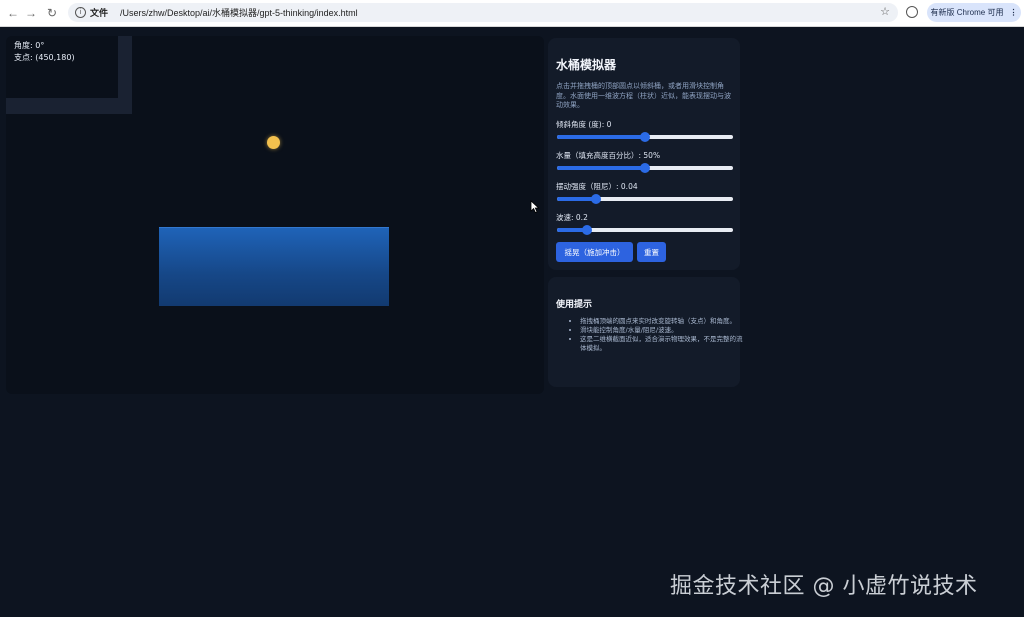  Describe the element at coordinates (586, 65) in the screenshot. I see `panel-title: 水桶模拟器` at that location.